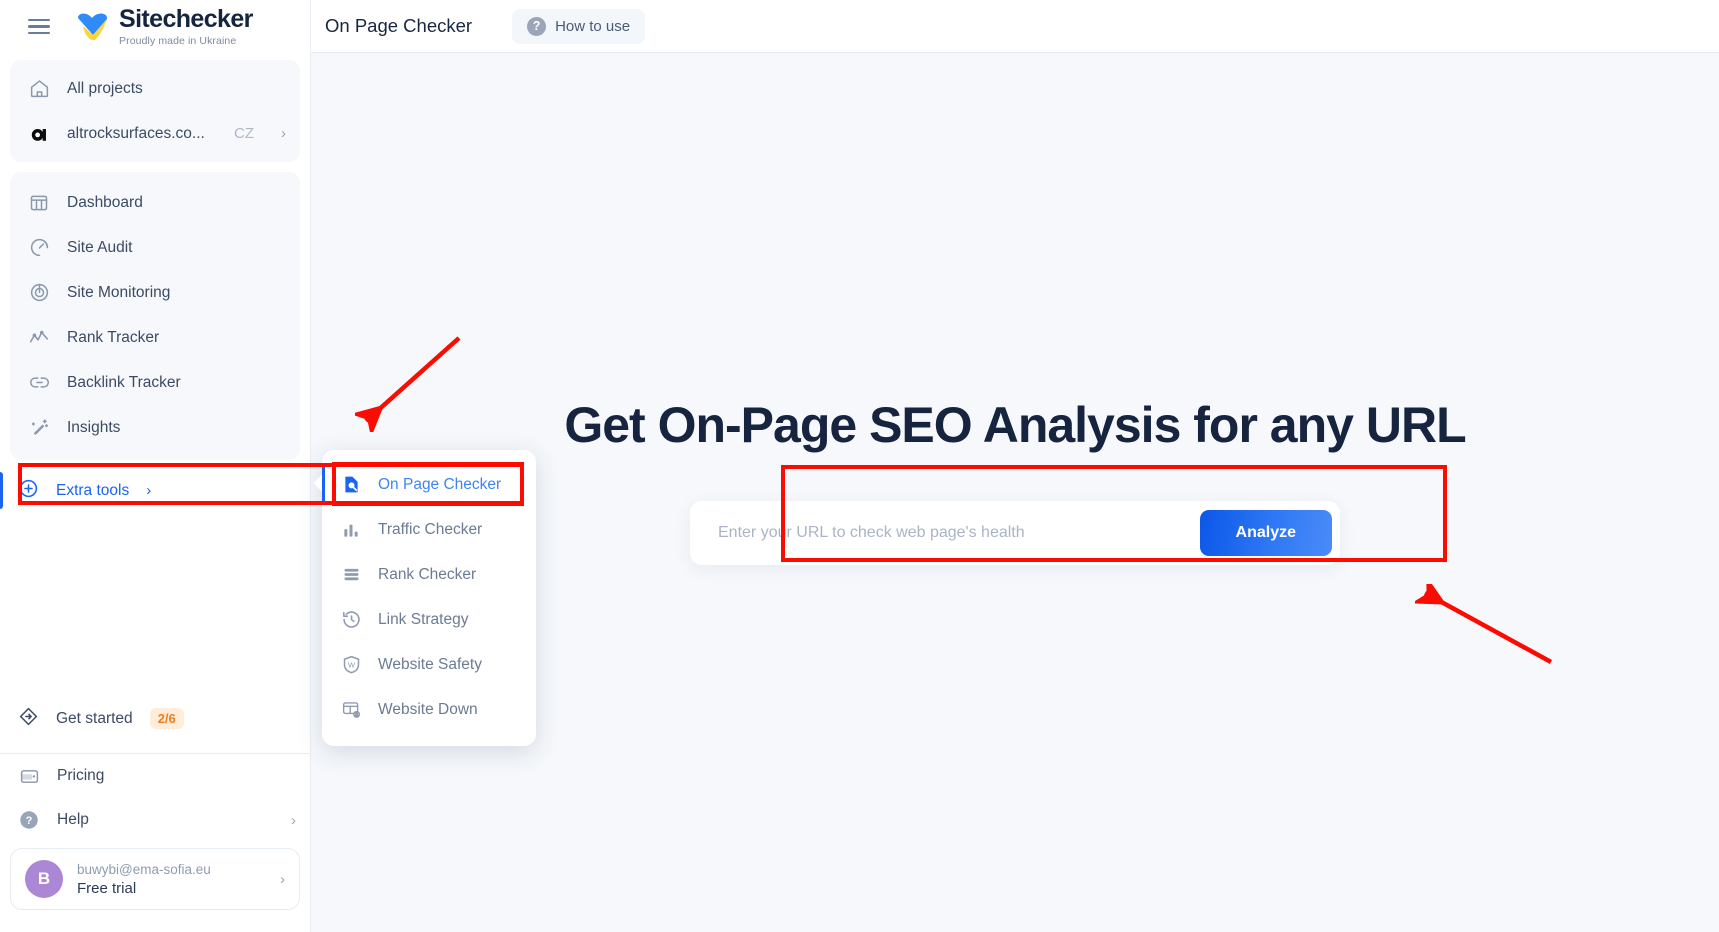  What do you see at coordinates (81, 775) in the screenshot?
I see `sidebar-item-label: Pricing` at bounding box center [81, 775].